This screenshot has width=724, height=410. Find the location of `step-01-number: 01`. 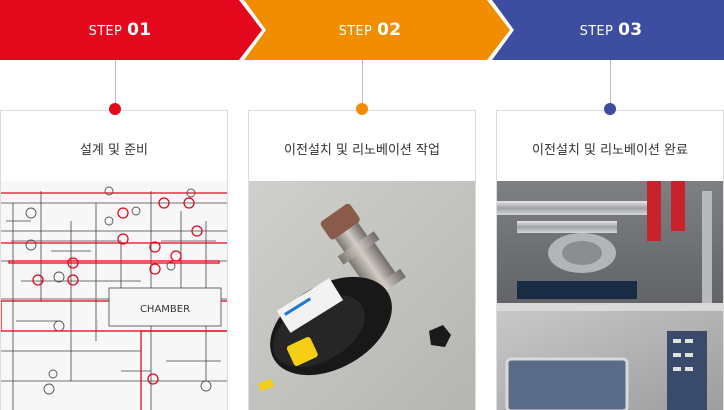

step-01-number: 01 is located at coordinates (139, 30).